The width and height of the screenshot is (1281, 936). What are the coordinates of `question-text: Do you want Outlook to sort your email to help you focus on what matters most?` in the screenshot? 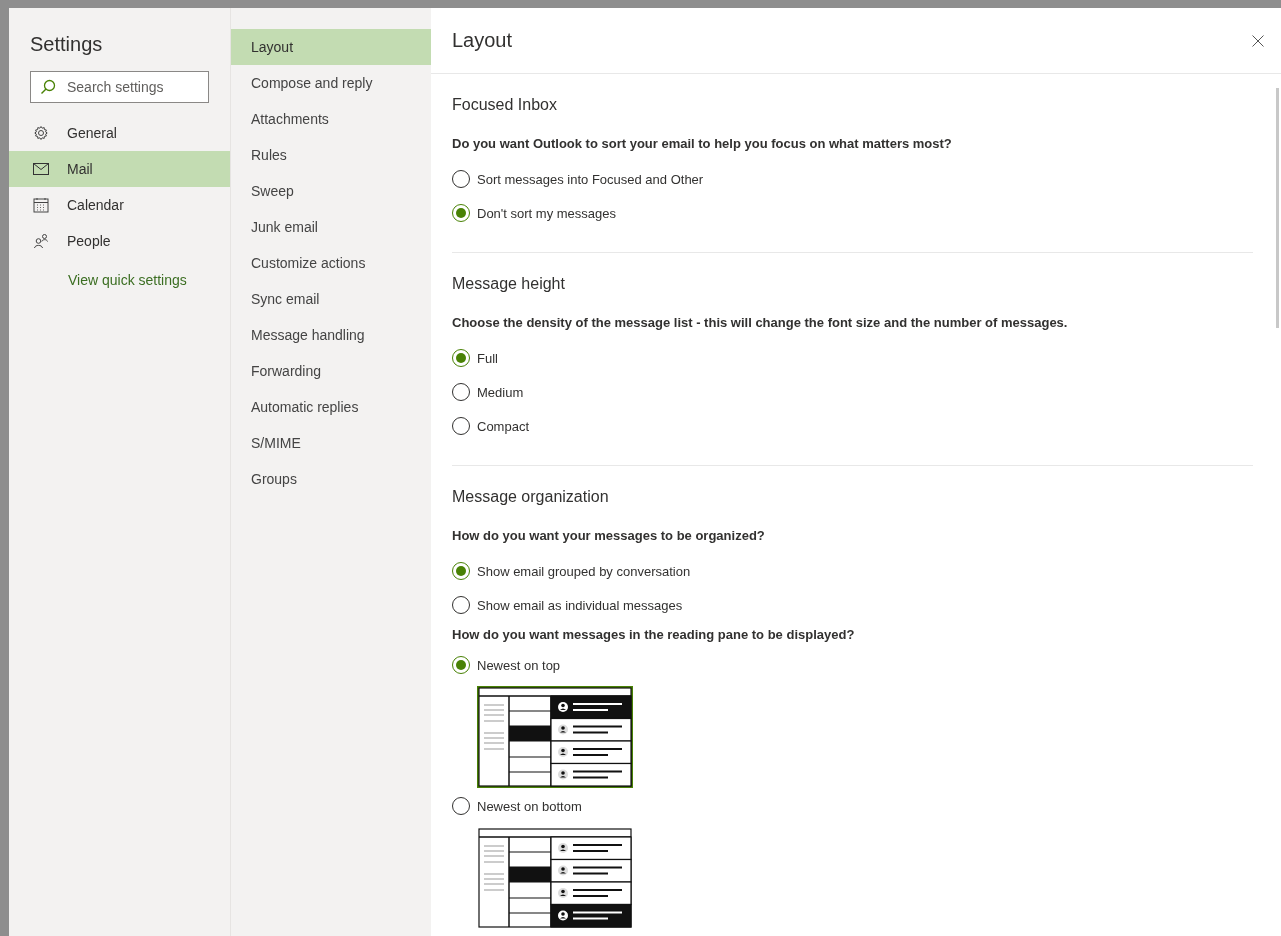 It's located at (702, 144).